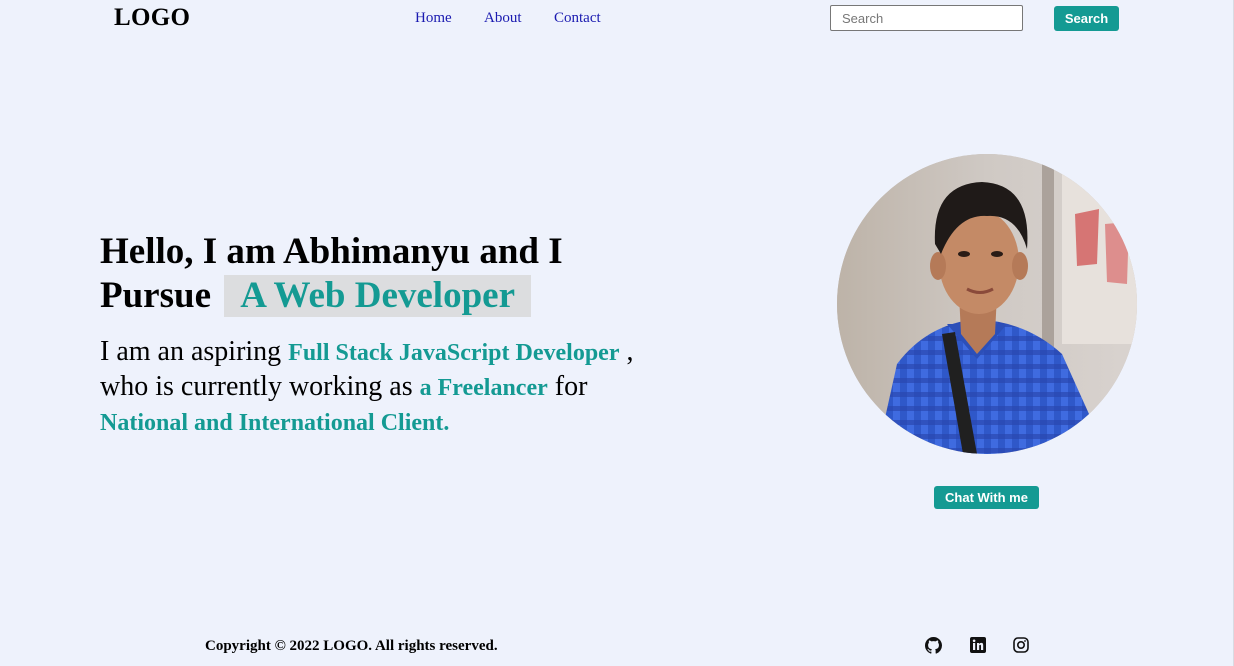 This screenshot has height=666, width=1234. Describe the element at coordinates (577, 18) in the screenshot. I see `nav-contact-link: Contact` at that location.